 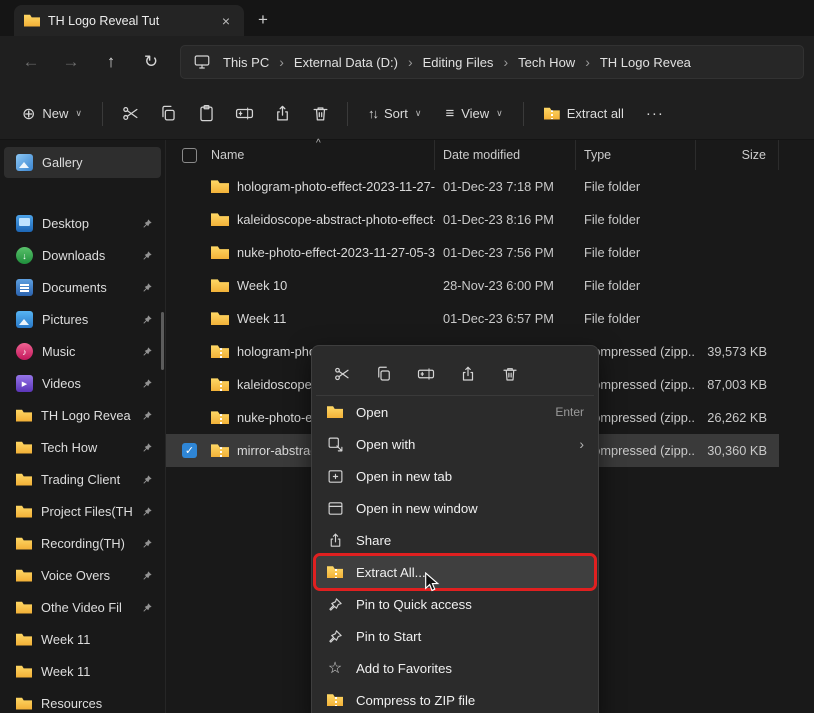 I want to click on menu-item-open-with: Open with ›, so click(x=455, y=444).